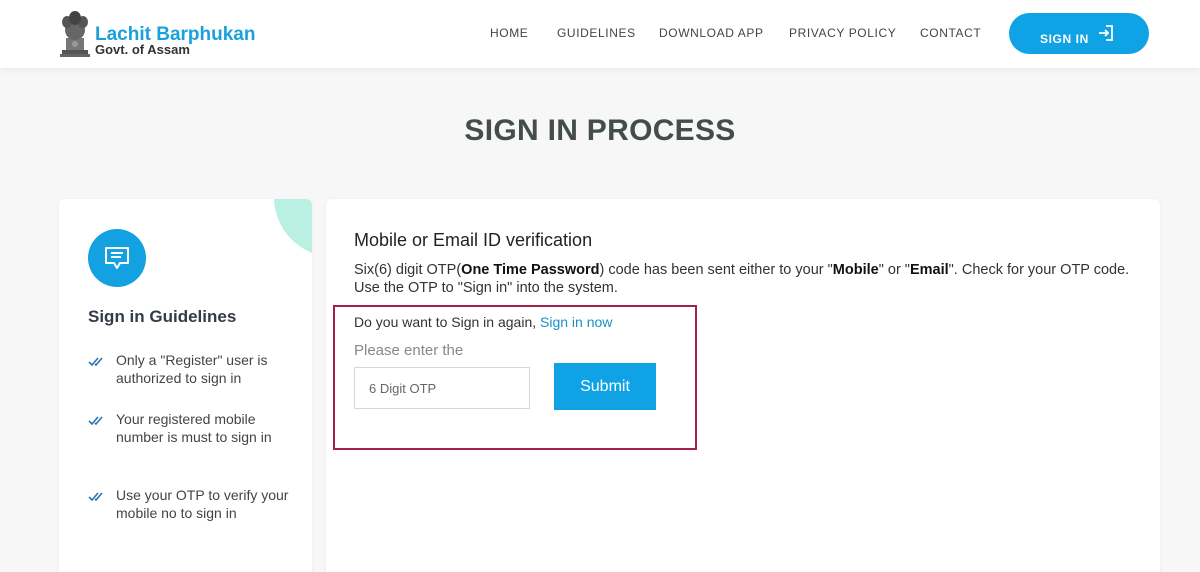  What do you see at coordinates (473, 240) in the screenshot?
I see `verification-title: Mobile or Email ID verification` at bounding box center [473, 240].